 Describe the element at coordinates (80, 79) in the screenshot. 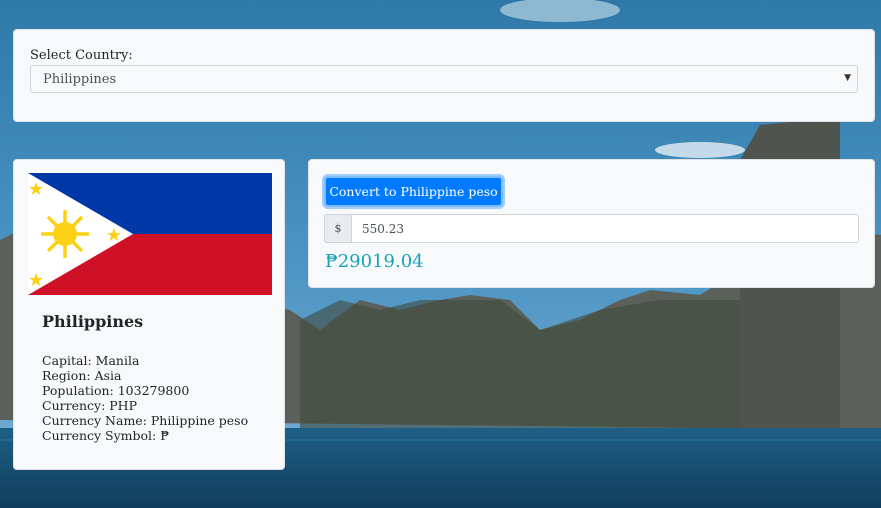

I see `country-select-value: Philippines` at that location.